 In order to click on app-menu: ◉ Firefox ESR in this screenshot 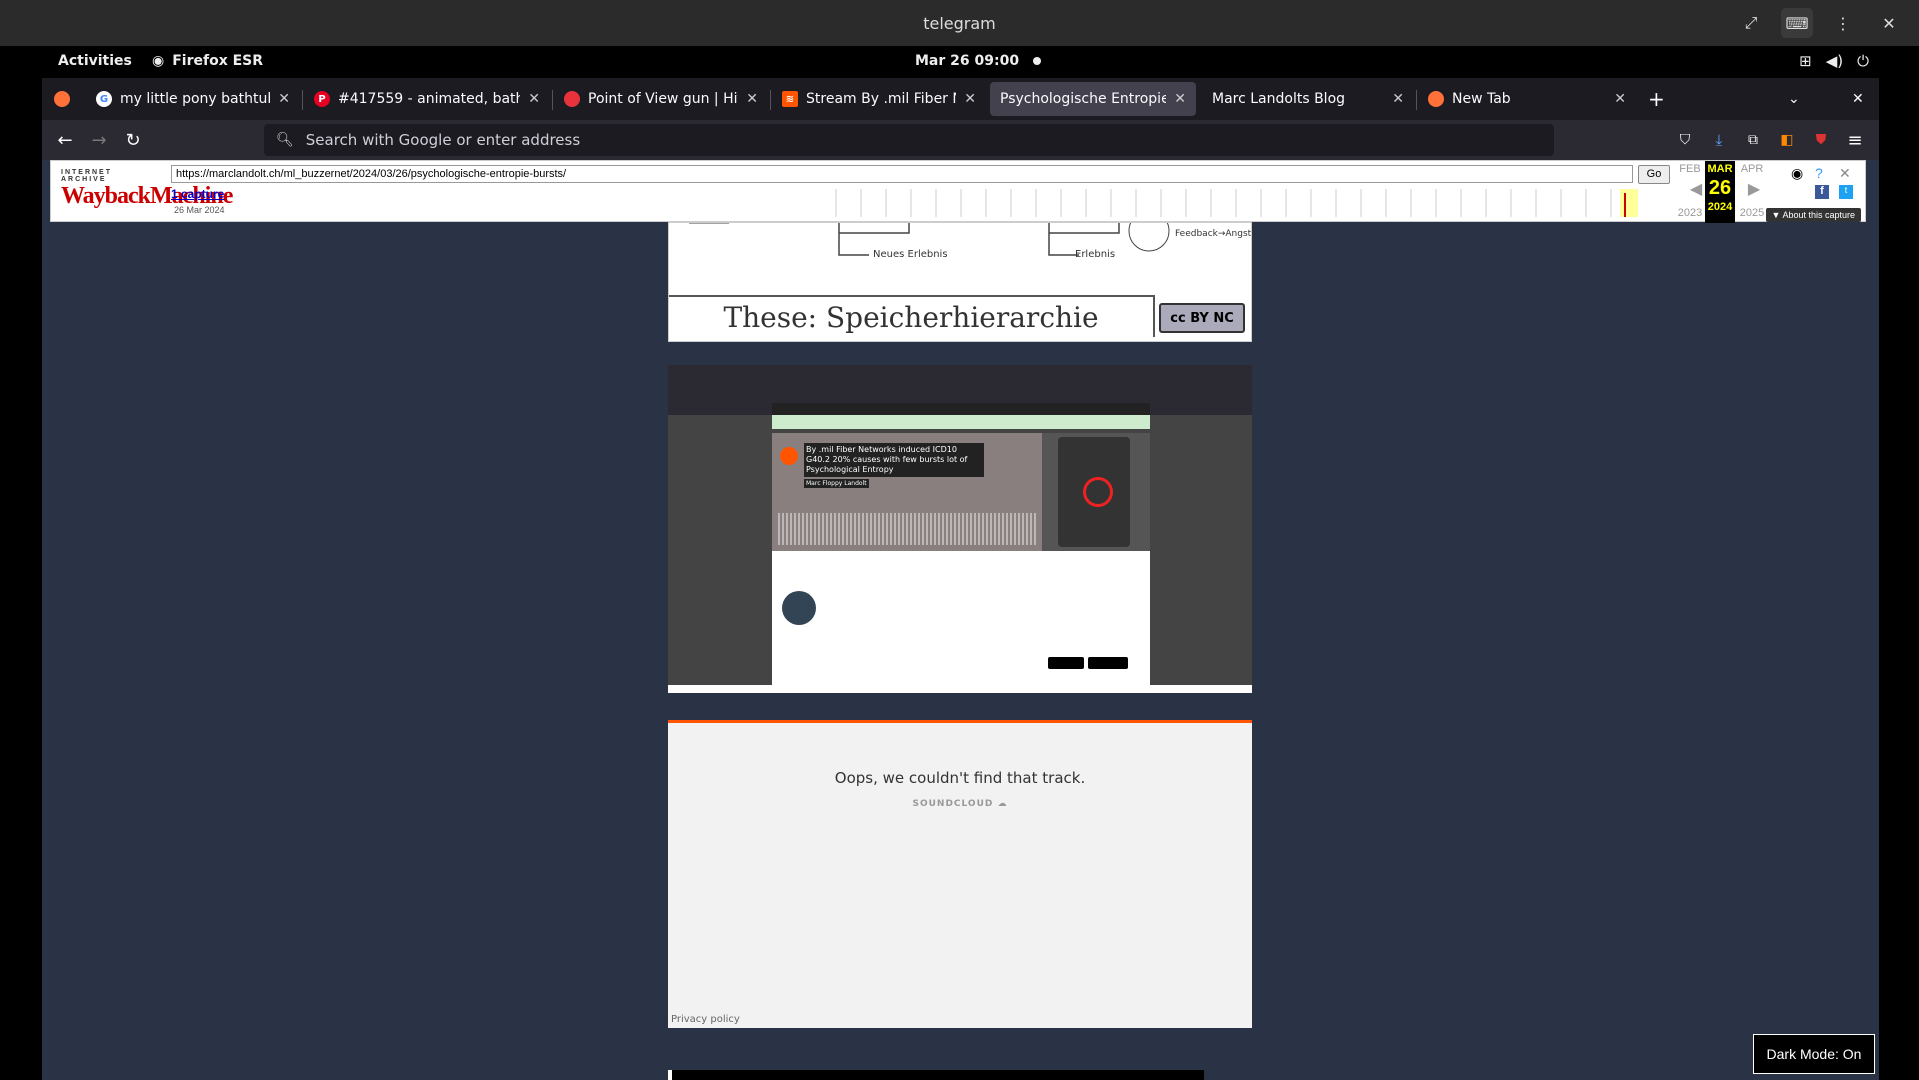, I will do `click(207, 61)`.